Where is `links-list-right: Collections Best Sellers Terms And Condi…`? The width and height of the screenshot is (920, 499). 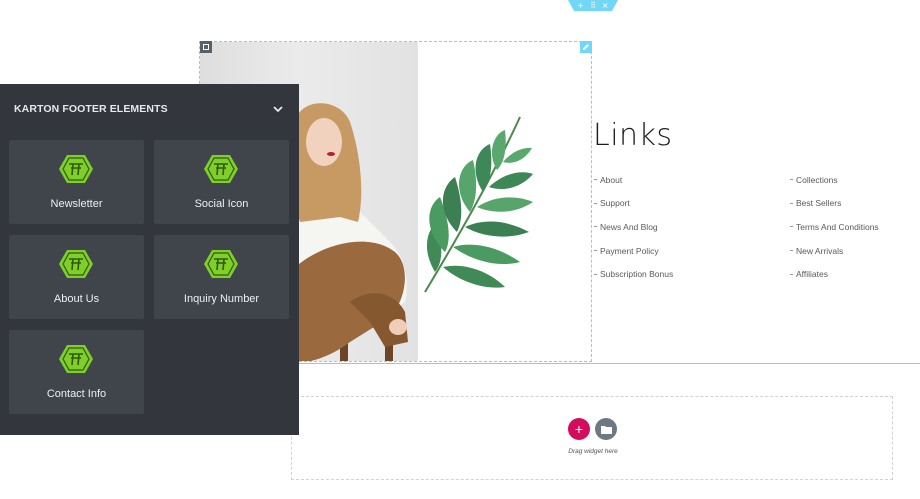 links-list-right: Collections Best Sellers Terms And Condi… is located at coordinates (834, 227).